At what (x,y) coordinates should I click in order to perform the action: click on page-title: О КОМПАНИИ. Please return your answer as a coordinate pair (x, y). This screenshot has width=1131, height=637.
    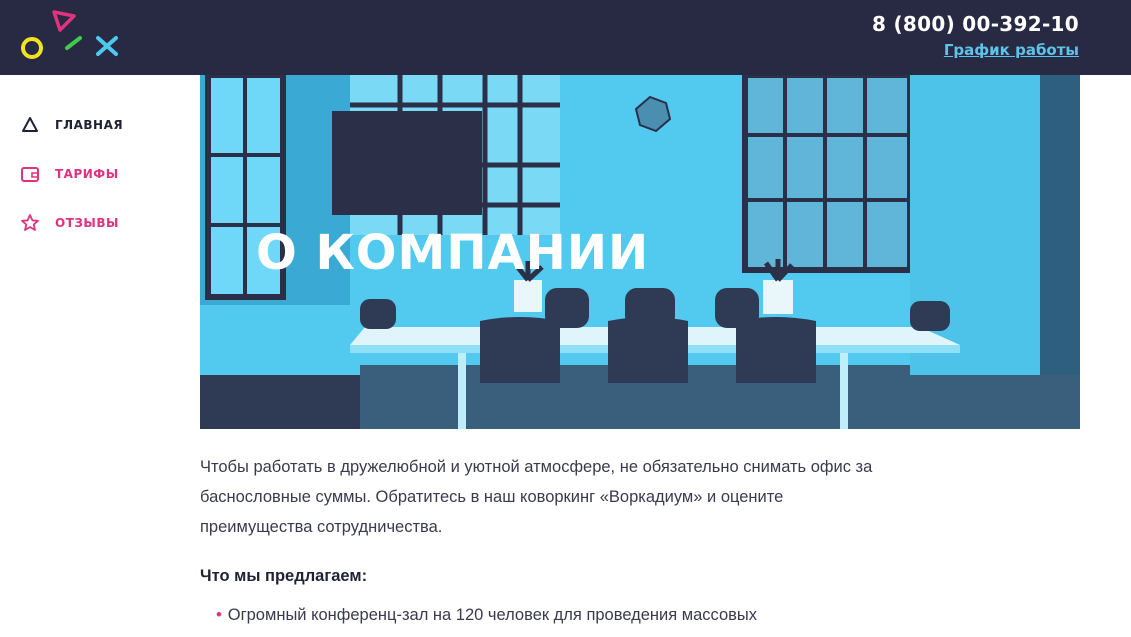
    Looking at the image, I should click on (453, 253).